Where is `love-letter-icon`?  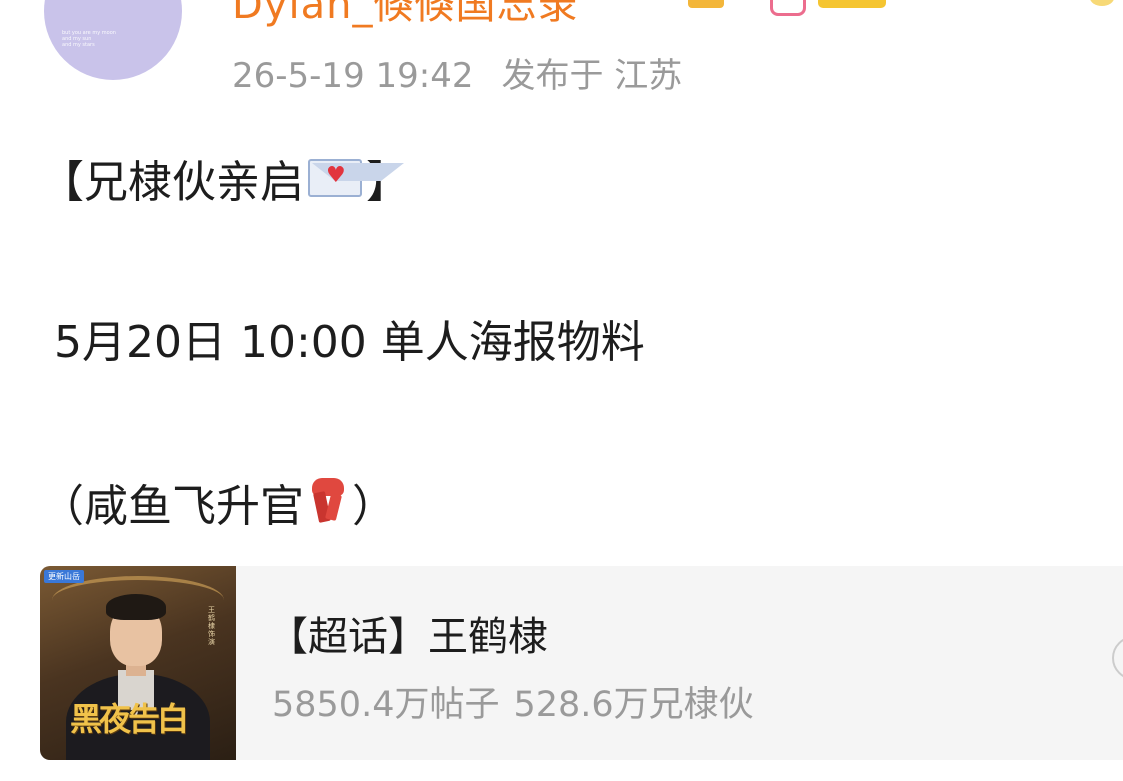
love-letter-icon is located at coordinates (356, 178).